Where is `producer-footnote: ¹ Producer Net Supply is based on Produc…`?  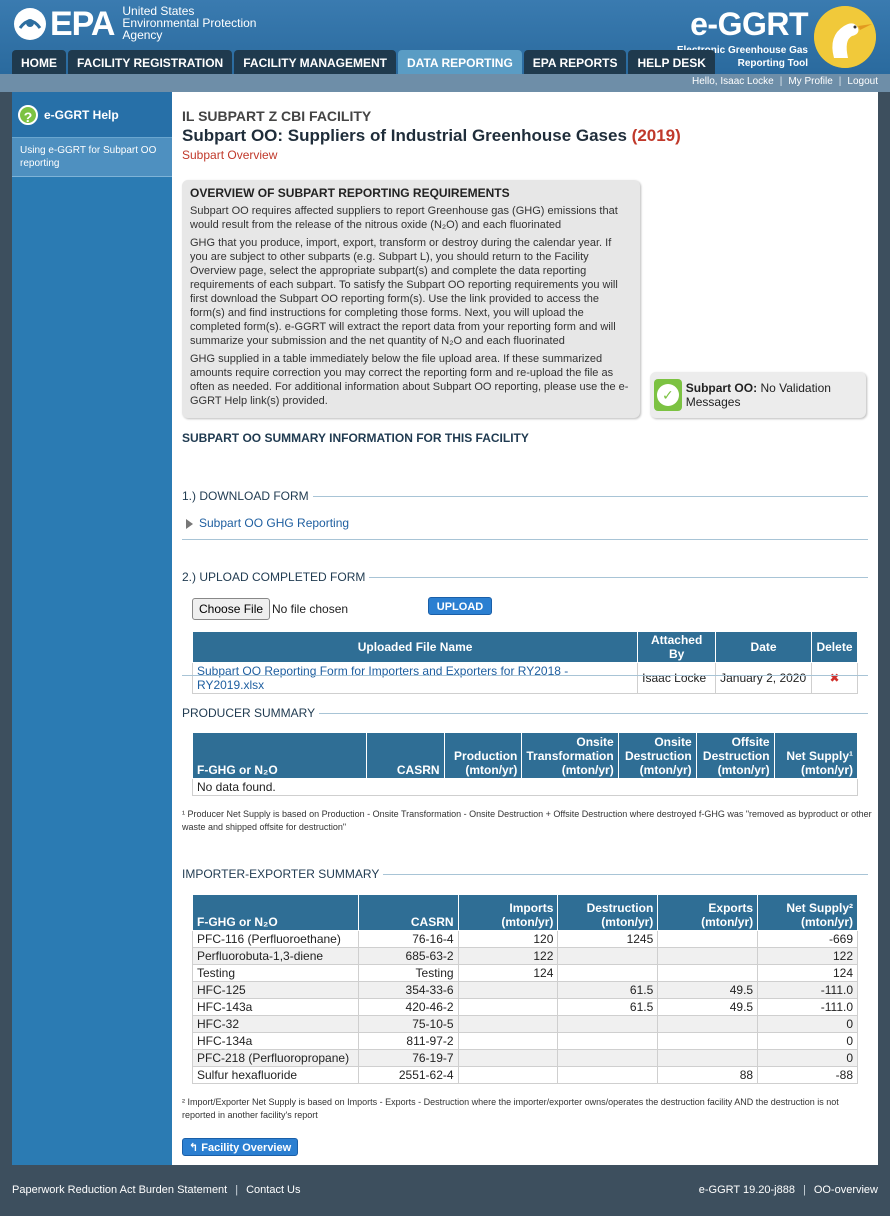
producer-footnote: ¹ Producer Net Supply is based on Produc… is located at coordinates (527, 820).